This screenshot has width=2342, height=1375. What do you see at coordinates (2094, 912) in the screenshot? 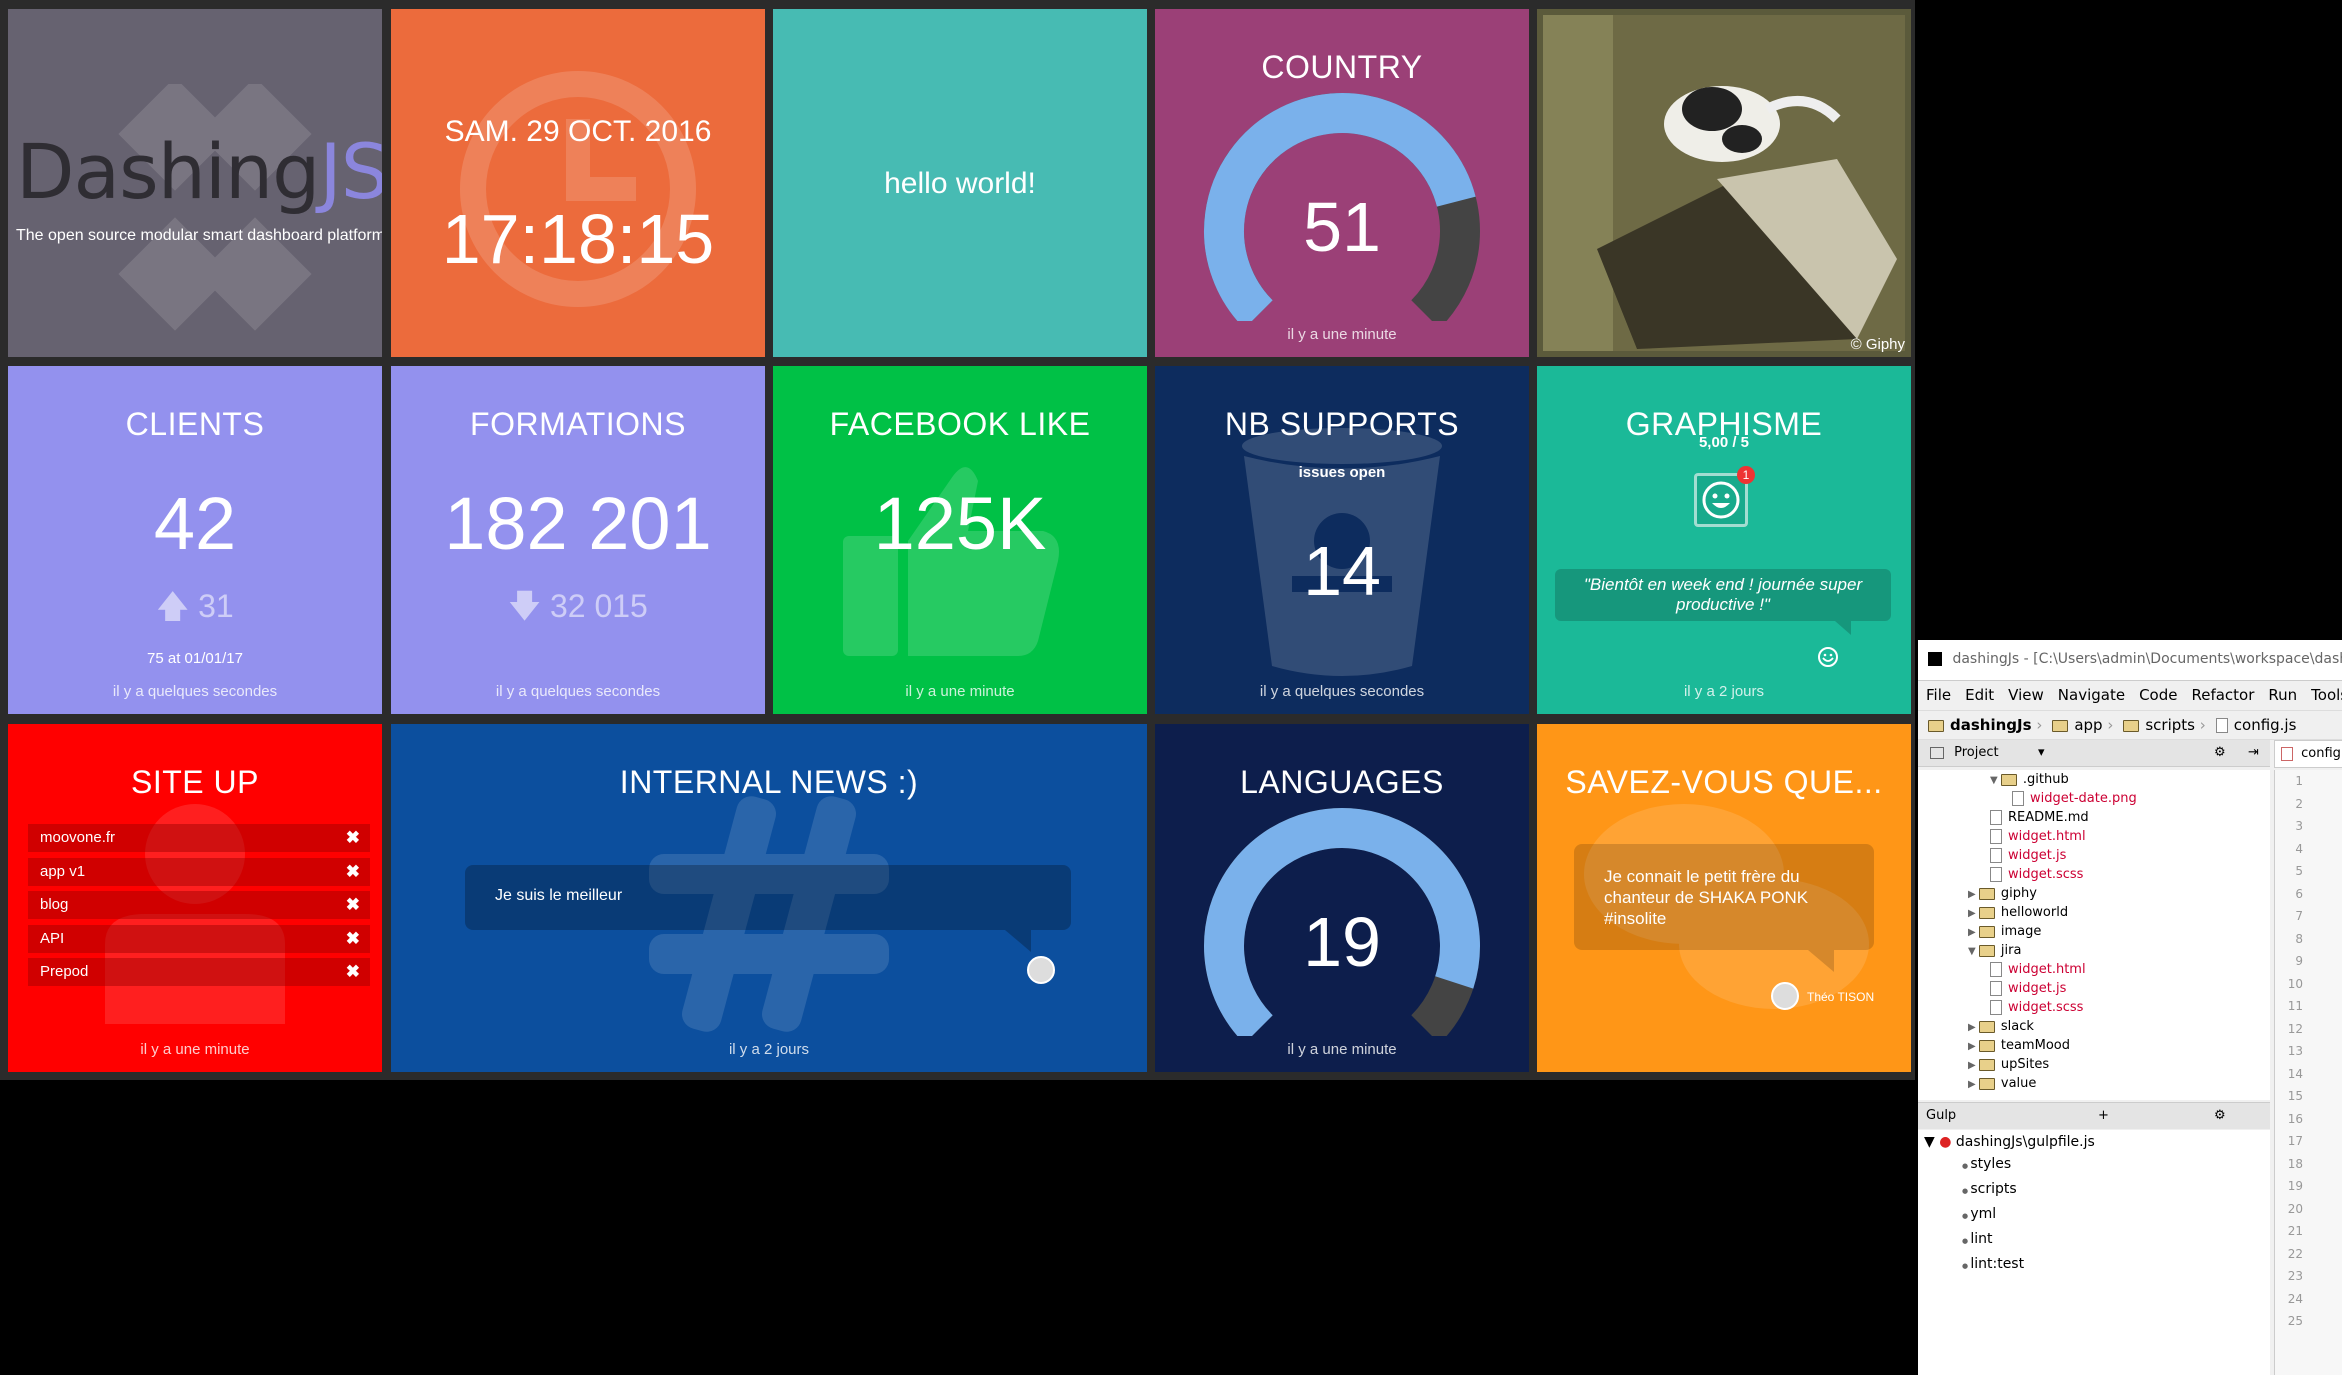
I see `tree-item: ▶ helloworld` at bounding box center [2094, 912].